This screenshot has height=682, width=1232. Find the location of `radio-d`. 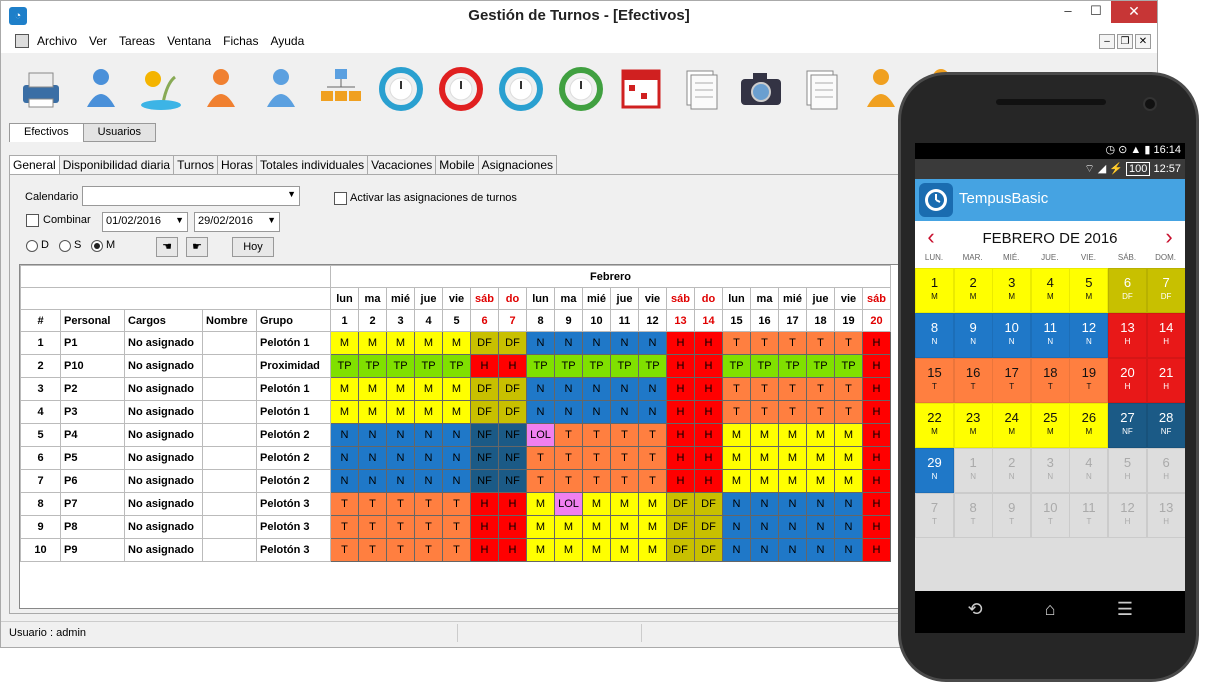

radio-d is located at coordinates (32, 246).